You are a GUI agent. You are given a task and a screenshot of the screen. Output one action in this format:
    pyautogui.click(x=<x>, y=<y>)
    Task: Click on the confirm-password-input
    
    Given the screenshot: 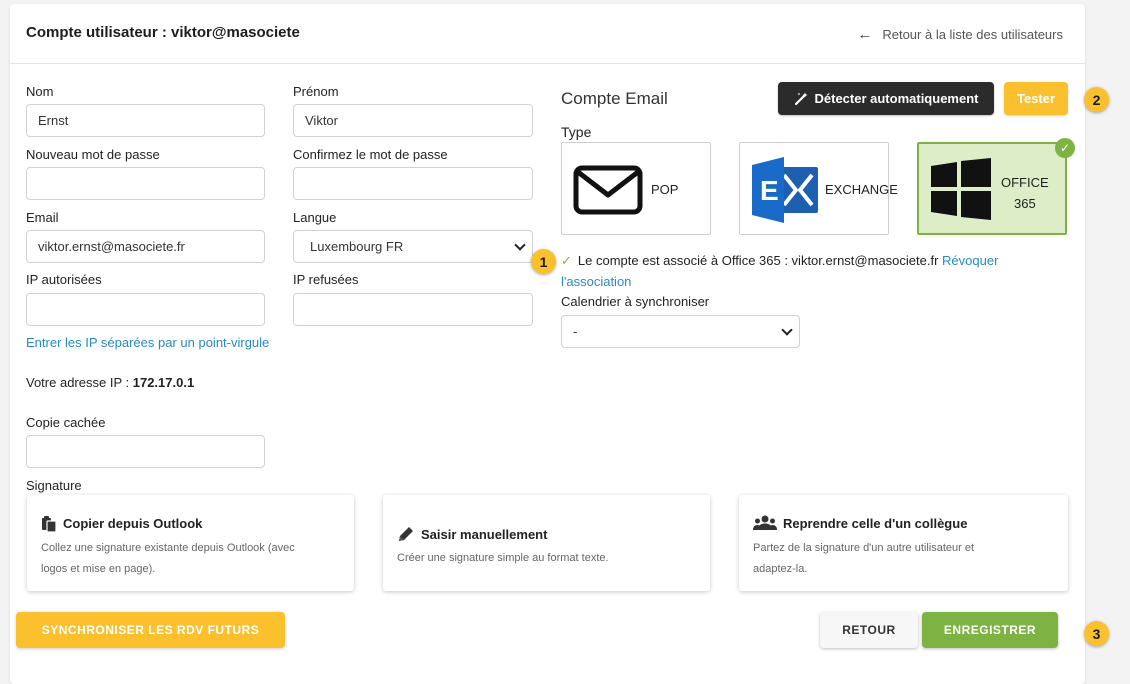 What is the action you would take?
    pyautogui.click(x=413, y=183)
    